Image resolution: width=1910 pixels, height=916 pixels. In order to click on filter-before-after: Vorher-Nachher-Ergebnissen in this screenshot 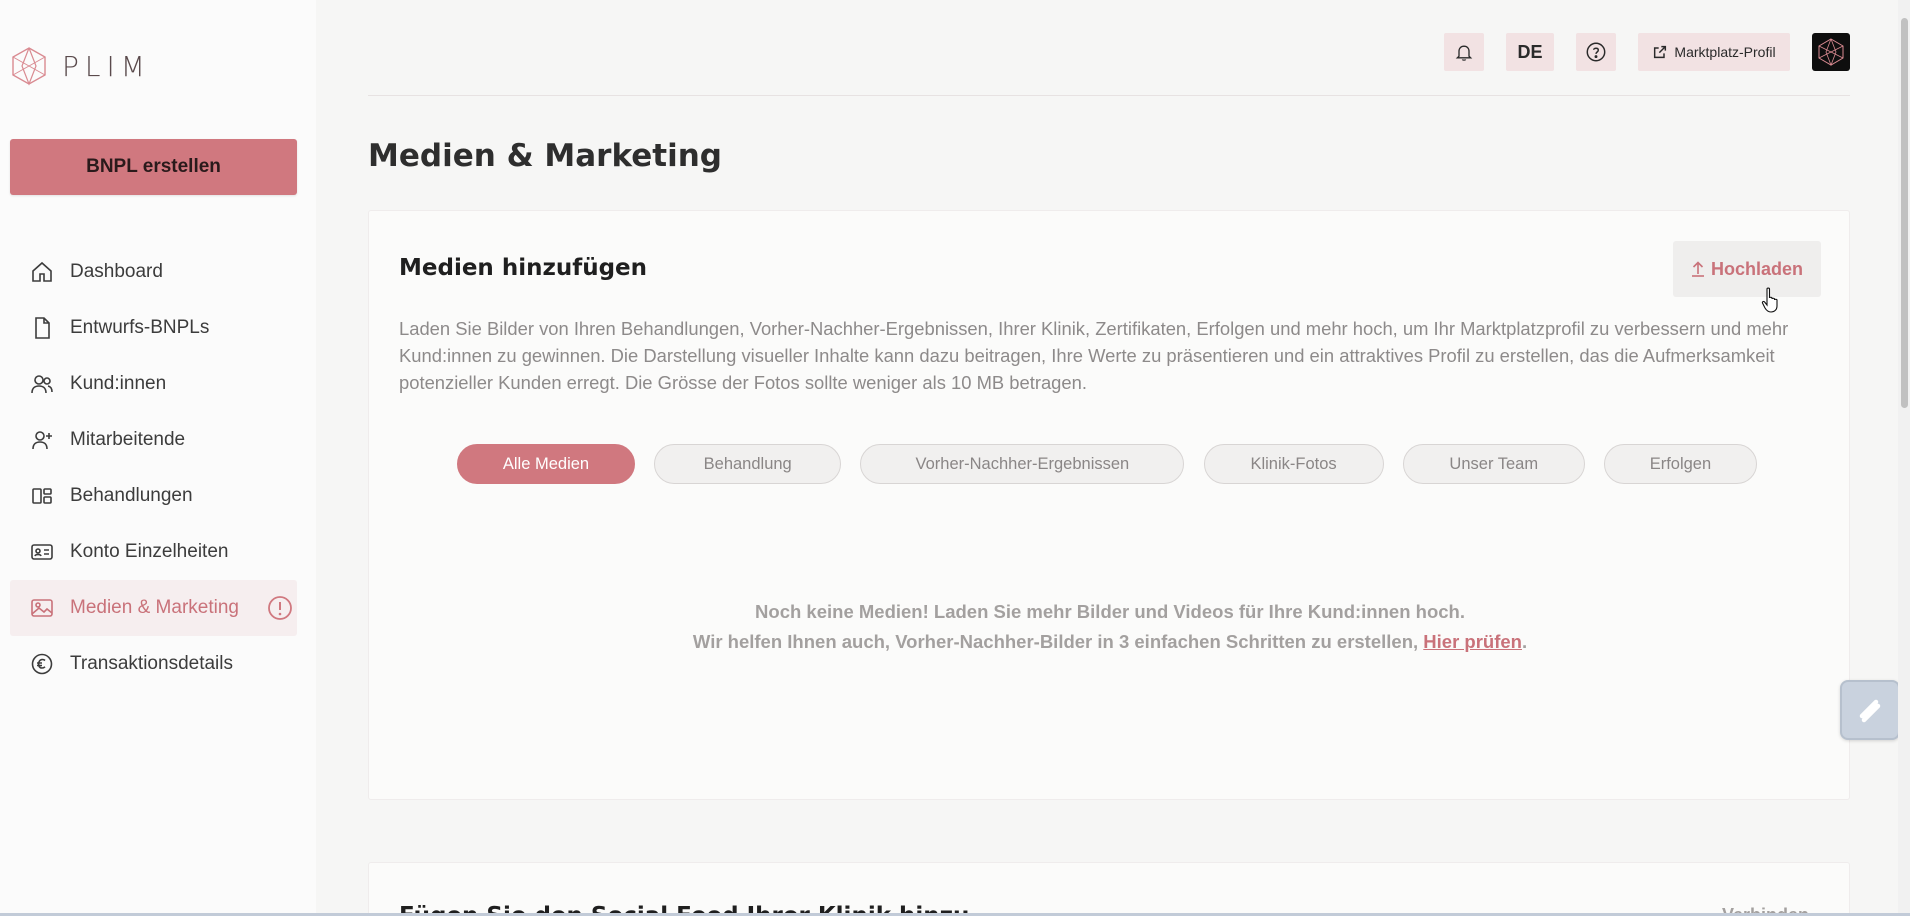, I will do `click(1022, 464)`.